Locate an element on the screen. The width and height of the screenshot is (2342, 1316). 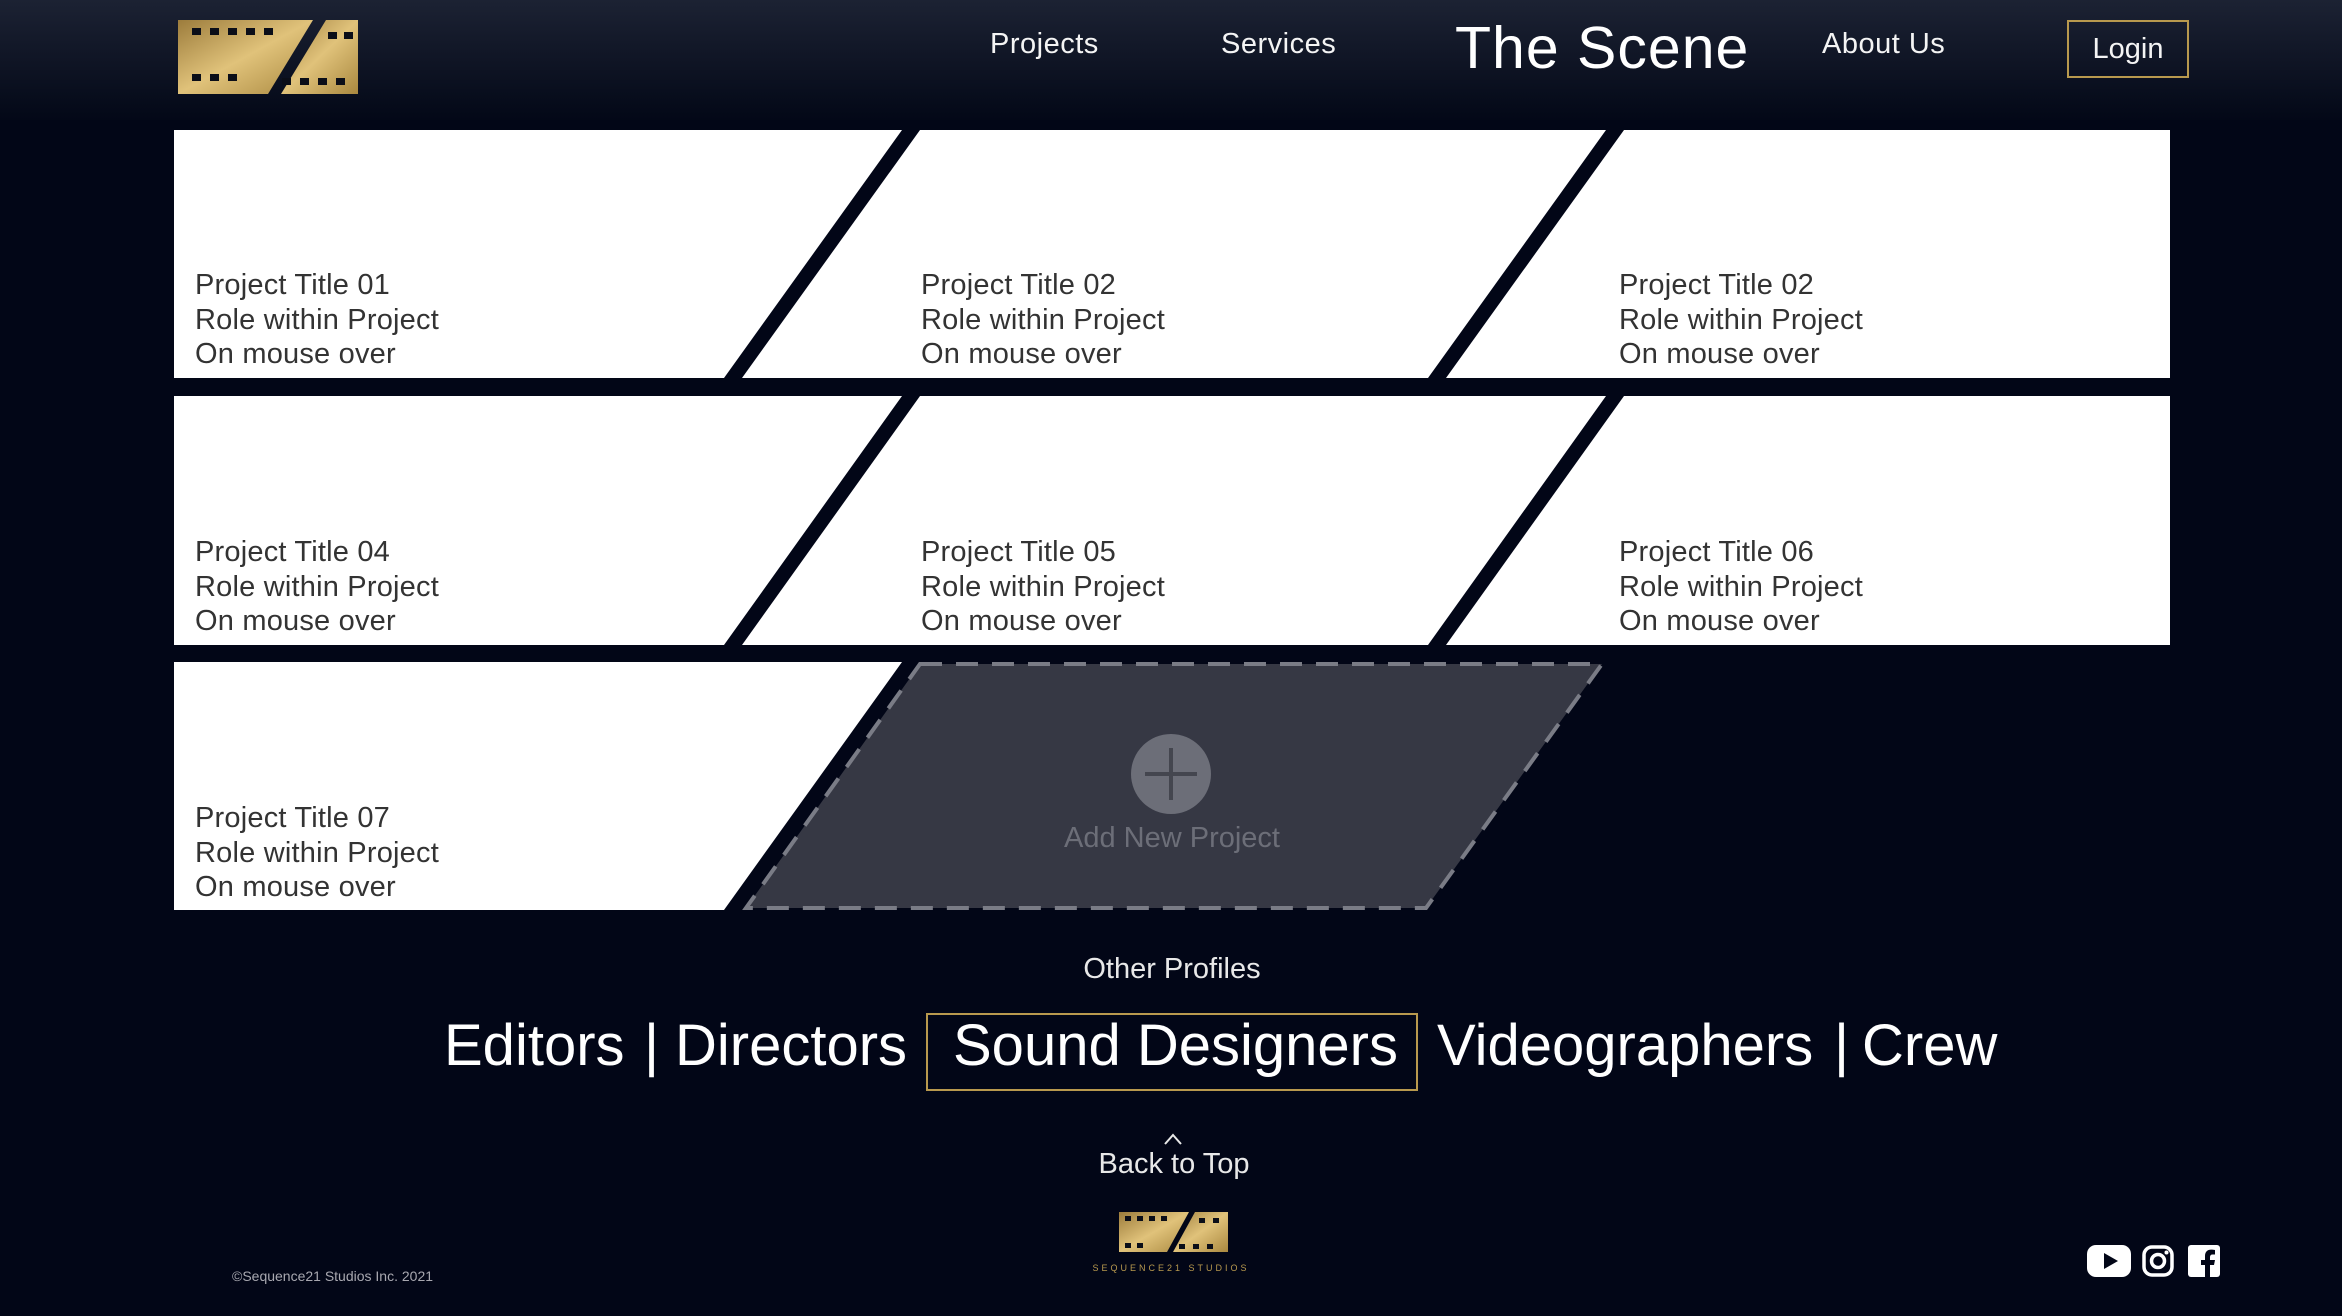
profile-directors: Directors is located at coordinates (791, 1045).